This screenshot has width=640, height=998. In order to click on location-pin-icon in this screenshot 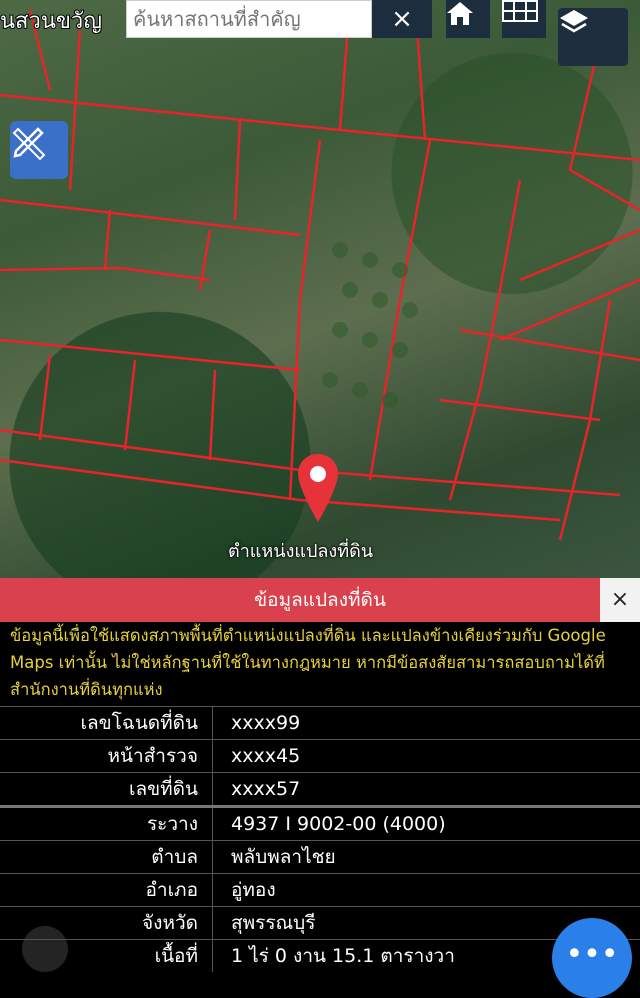, I will do `click(318, 489)`.